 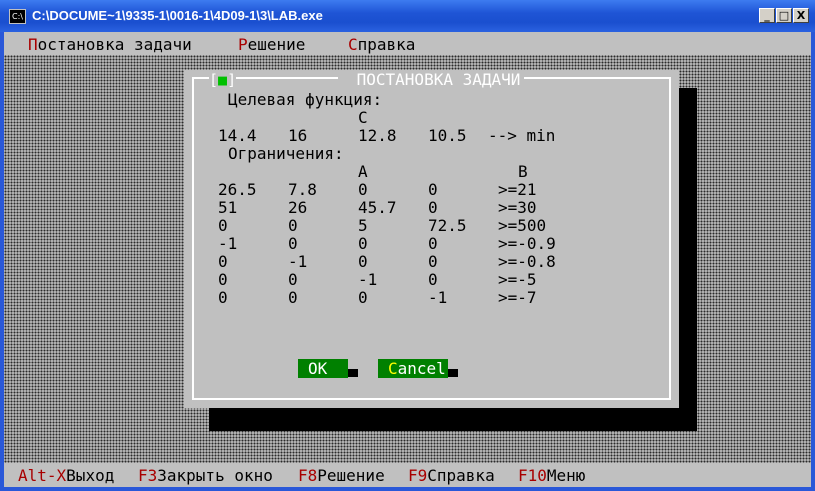 I want to click on optimization-direction: --> min, so click(x=522, y=135).